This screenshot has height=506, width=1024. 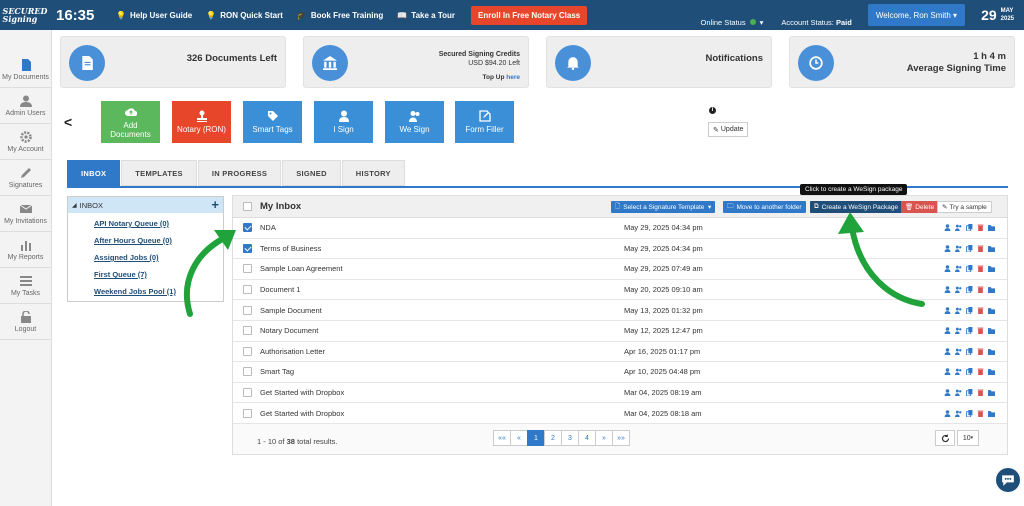 I want to click on page-2-button: 2, so click(x=553, y=438).